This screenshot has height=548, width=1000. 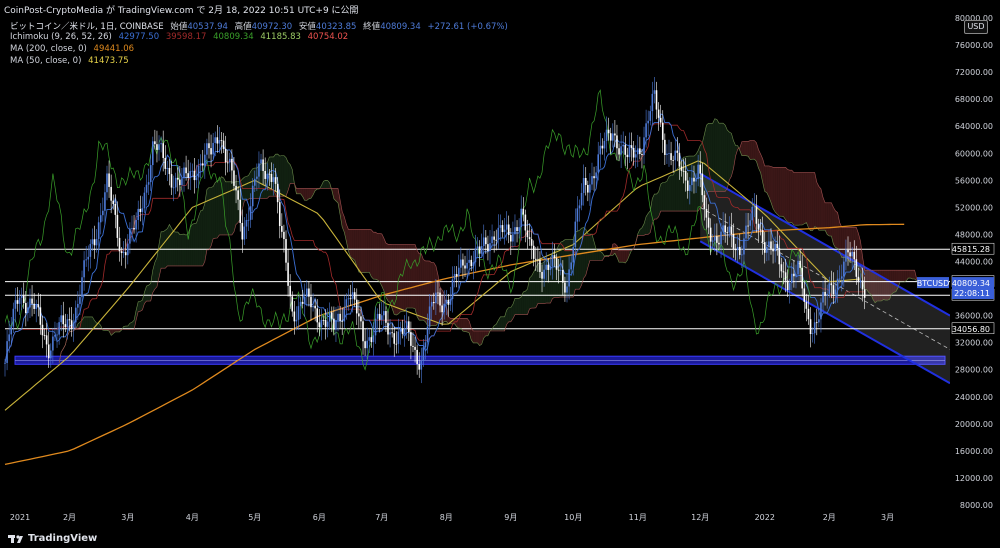 I want to click on ichimoku-chikou: 40809.34, so click(x=233, y=37).